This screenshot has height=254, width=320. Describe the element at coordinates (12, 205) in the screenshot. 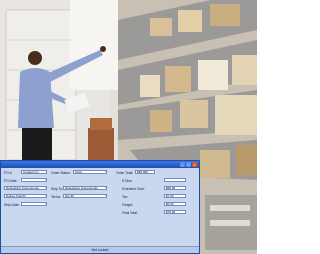

I see `ship-date-label: Ship Date:` at that location.